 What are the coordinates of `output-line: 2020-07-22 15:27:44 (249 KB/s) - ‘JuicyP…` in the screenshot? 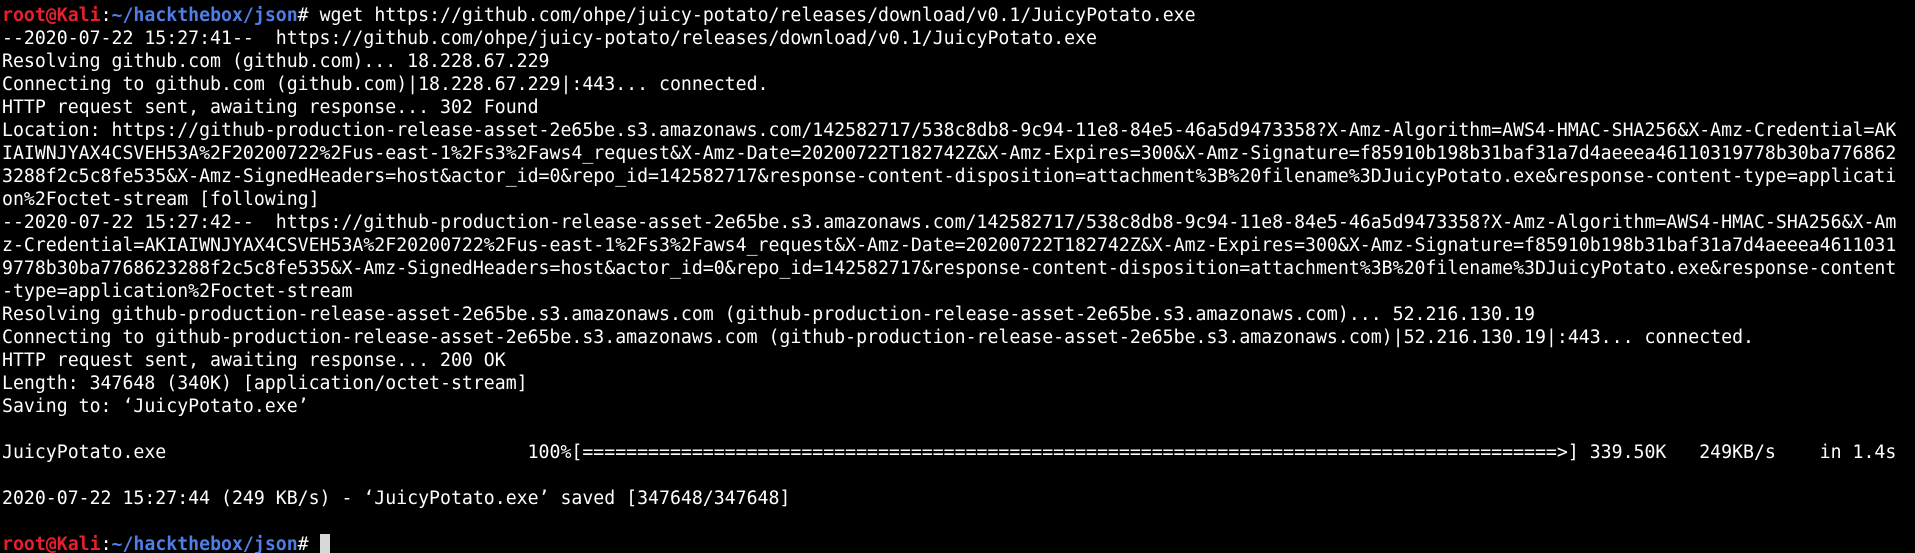 It's located at (396, 498).